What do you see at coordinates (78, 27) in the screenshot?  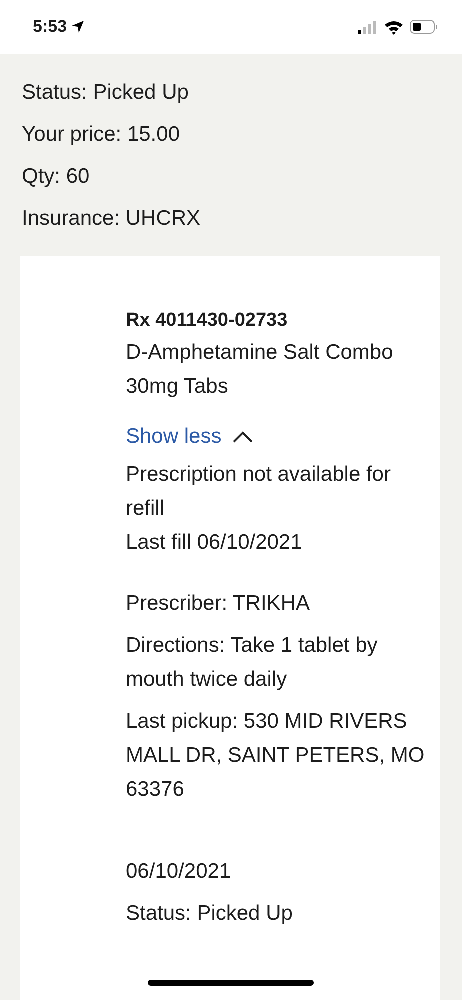 I see `location-arrow-icon` at bounding box center [78, 27].